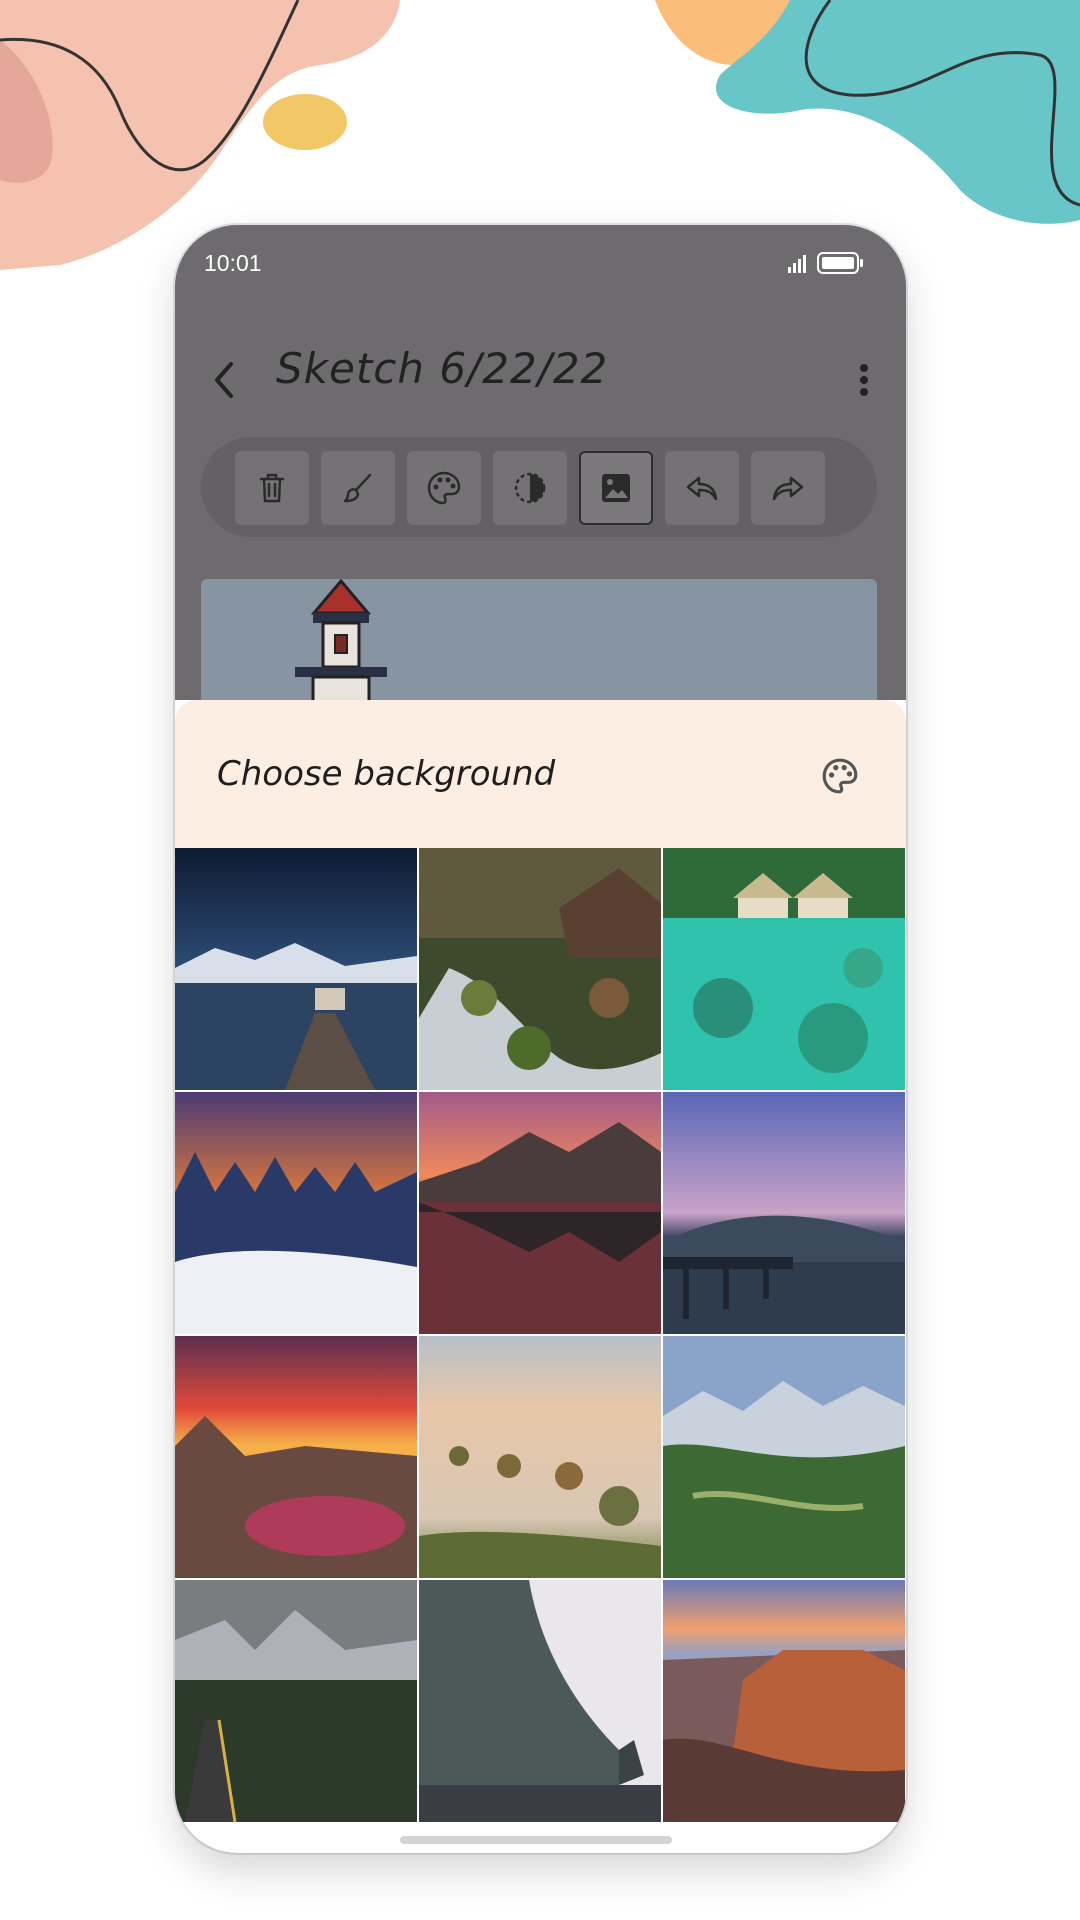  I want to click on redo-icon, so click(788, 488).